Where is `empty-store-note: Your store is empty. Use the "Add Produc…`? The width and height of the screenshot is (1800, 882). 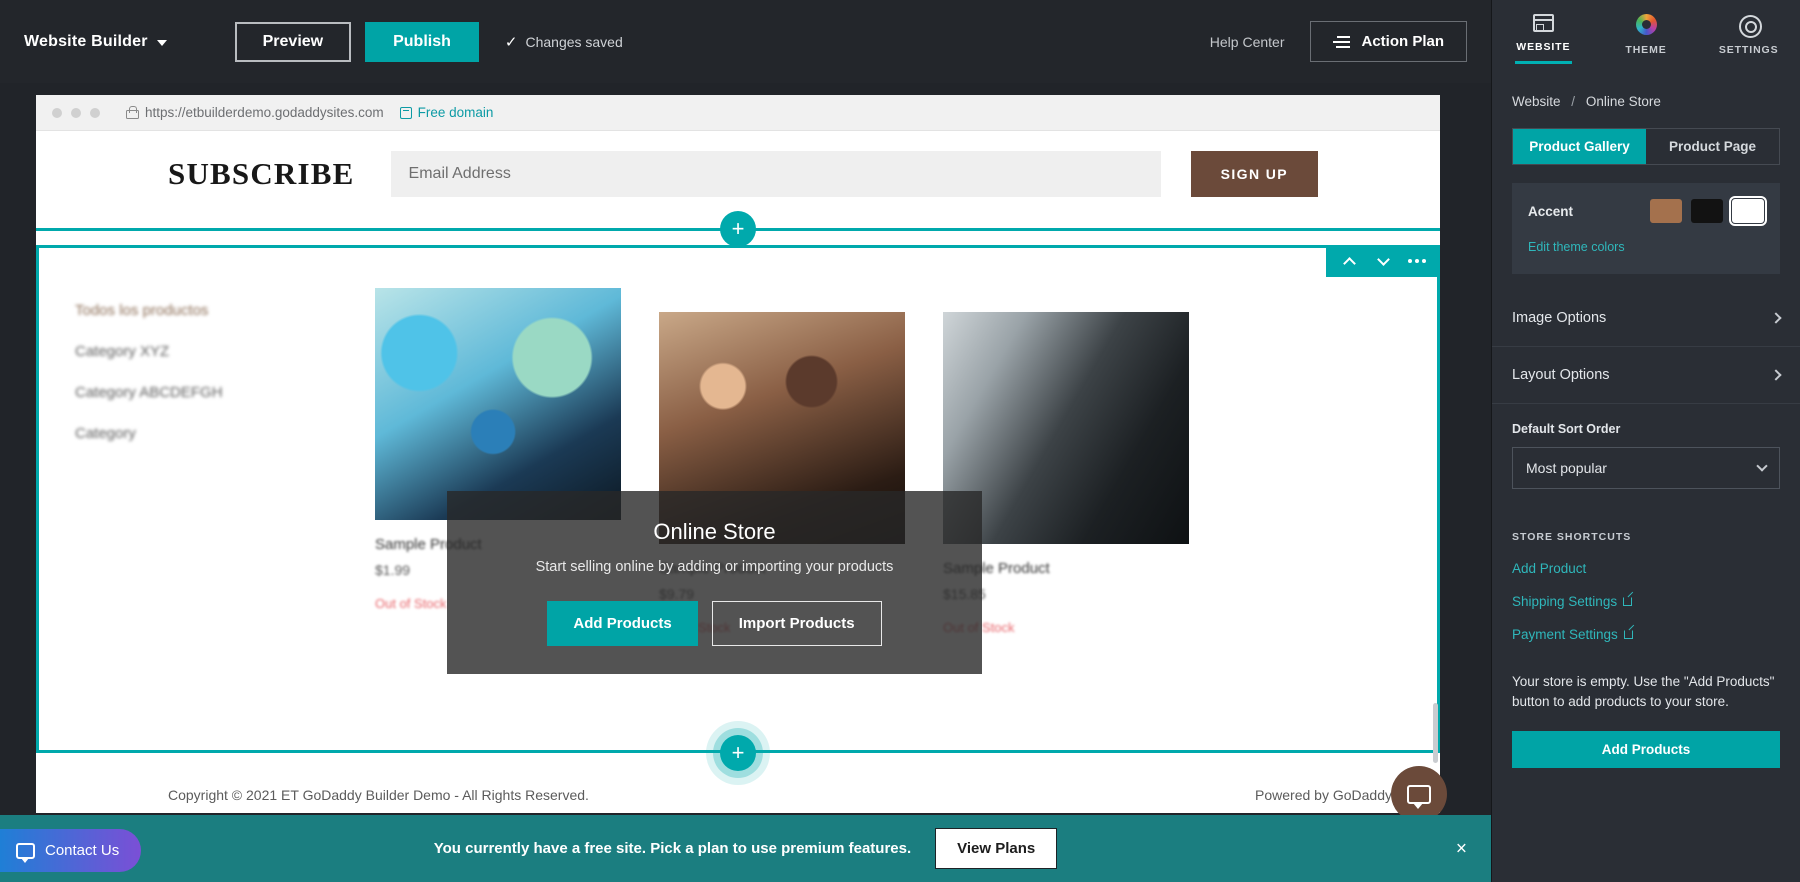 empty-store-note: Your store is empty. Use the "Add Produc… is located at coordinates (1643, 692).